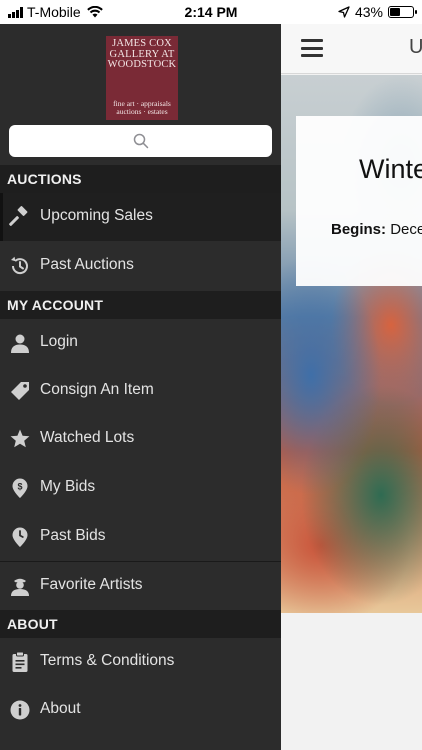  Describe the element at coordinates (20, 343) in the screenshot. I see `user-icon` at that location.